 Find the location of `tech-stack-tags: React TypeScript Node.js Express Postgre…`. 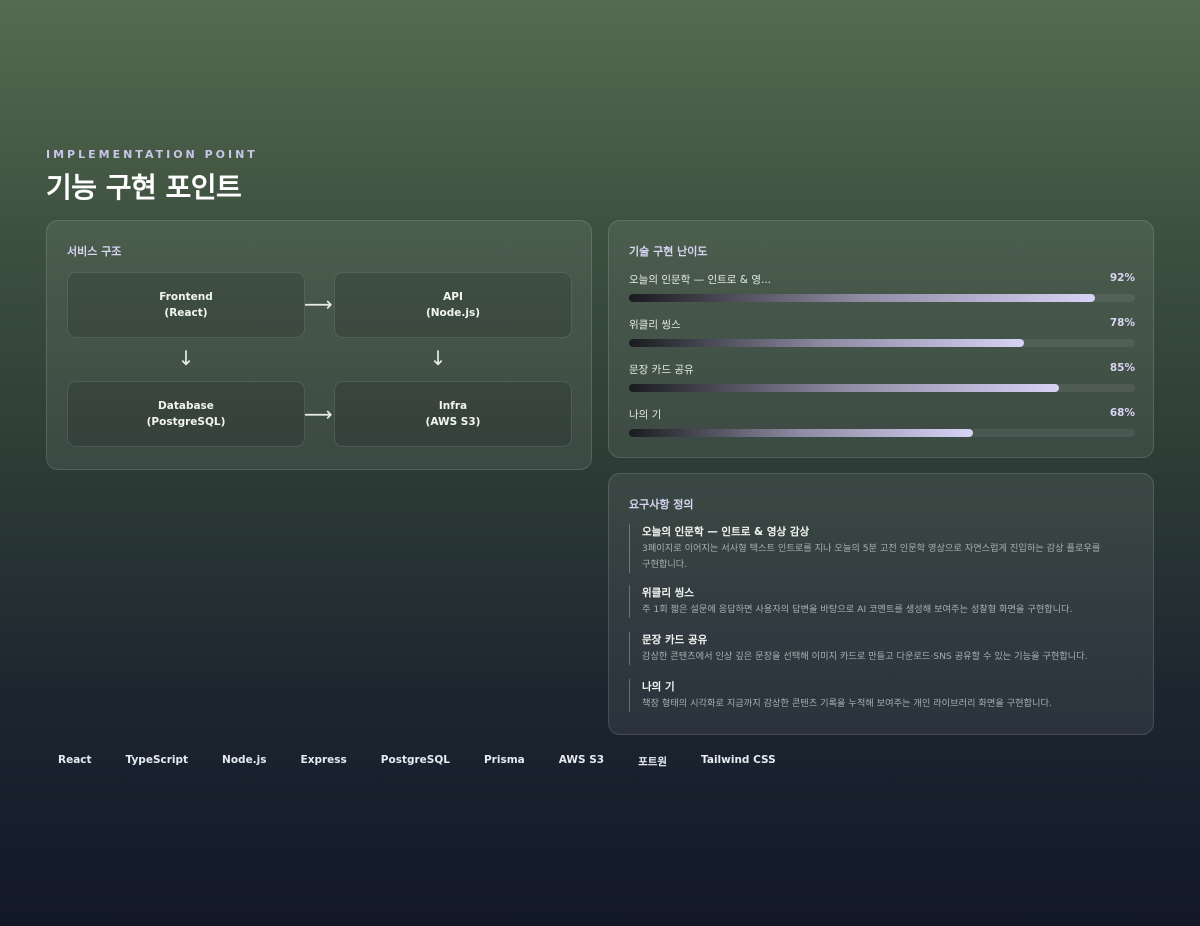

tech-stack-tags: React TypeScript Node.js Express Postgre… is located at coordinates (422, 761).